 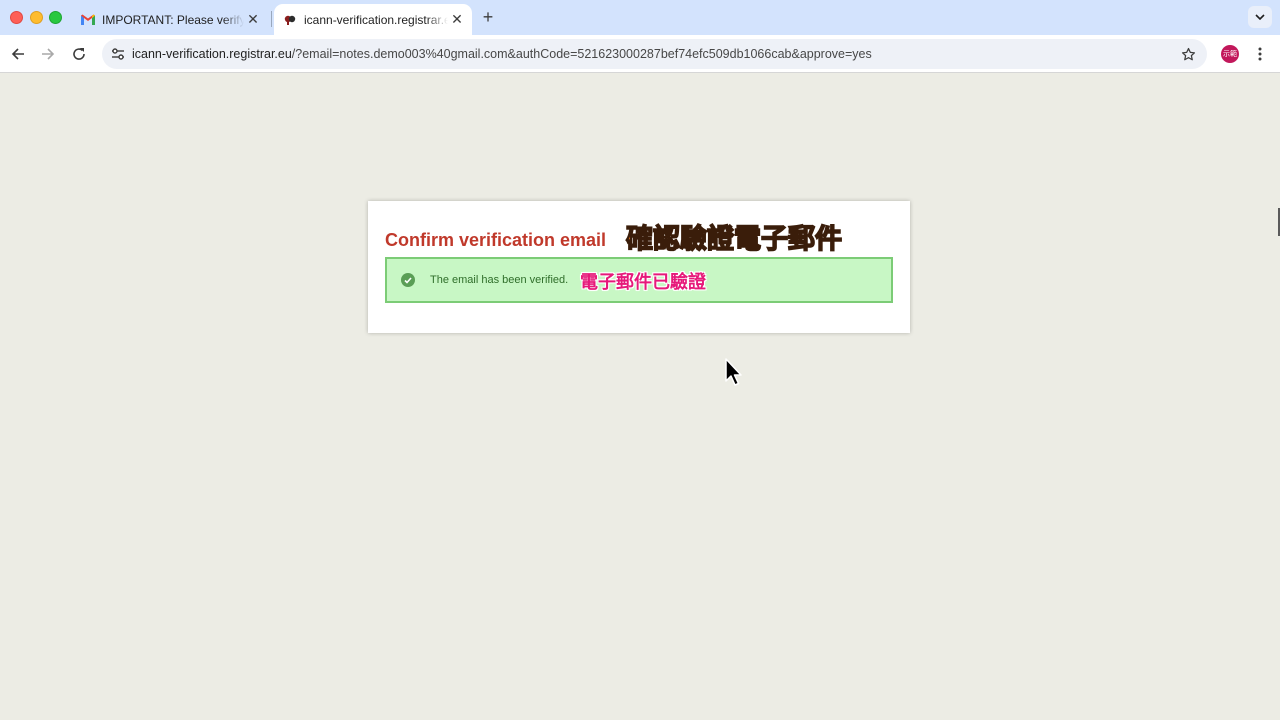 What do you see at coordinates (88, 20) in the screenshot?
I see `gmail-icon` at bounding box center [88, 20].